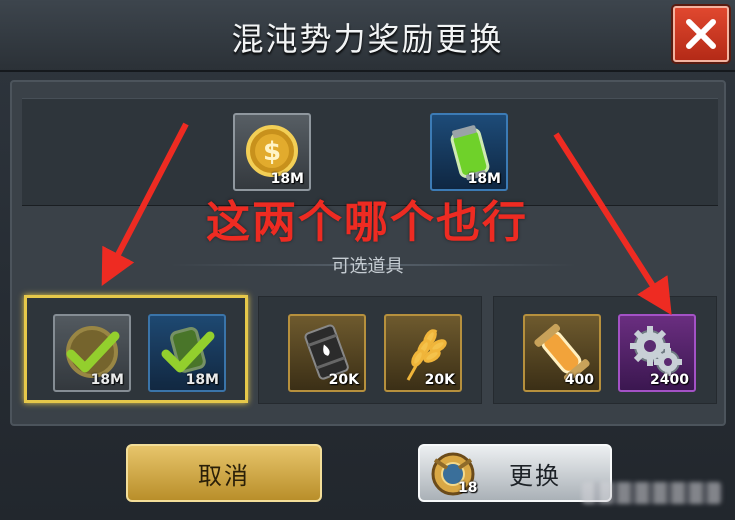  I want to click on cancel-button: 取消, so click(224, 473).